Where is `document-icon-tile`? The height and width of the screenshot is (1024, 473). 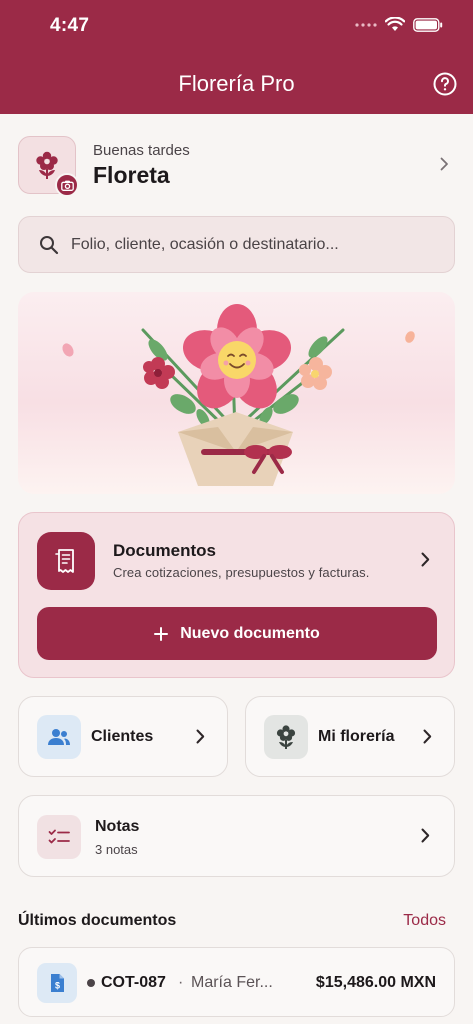
document-icon-tile is located at coordinates (66, 561).